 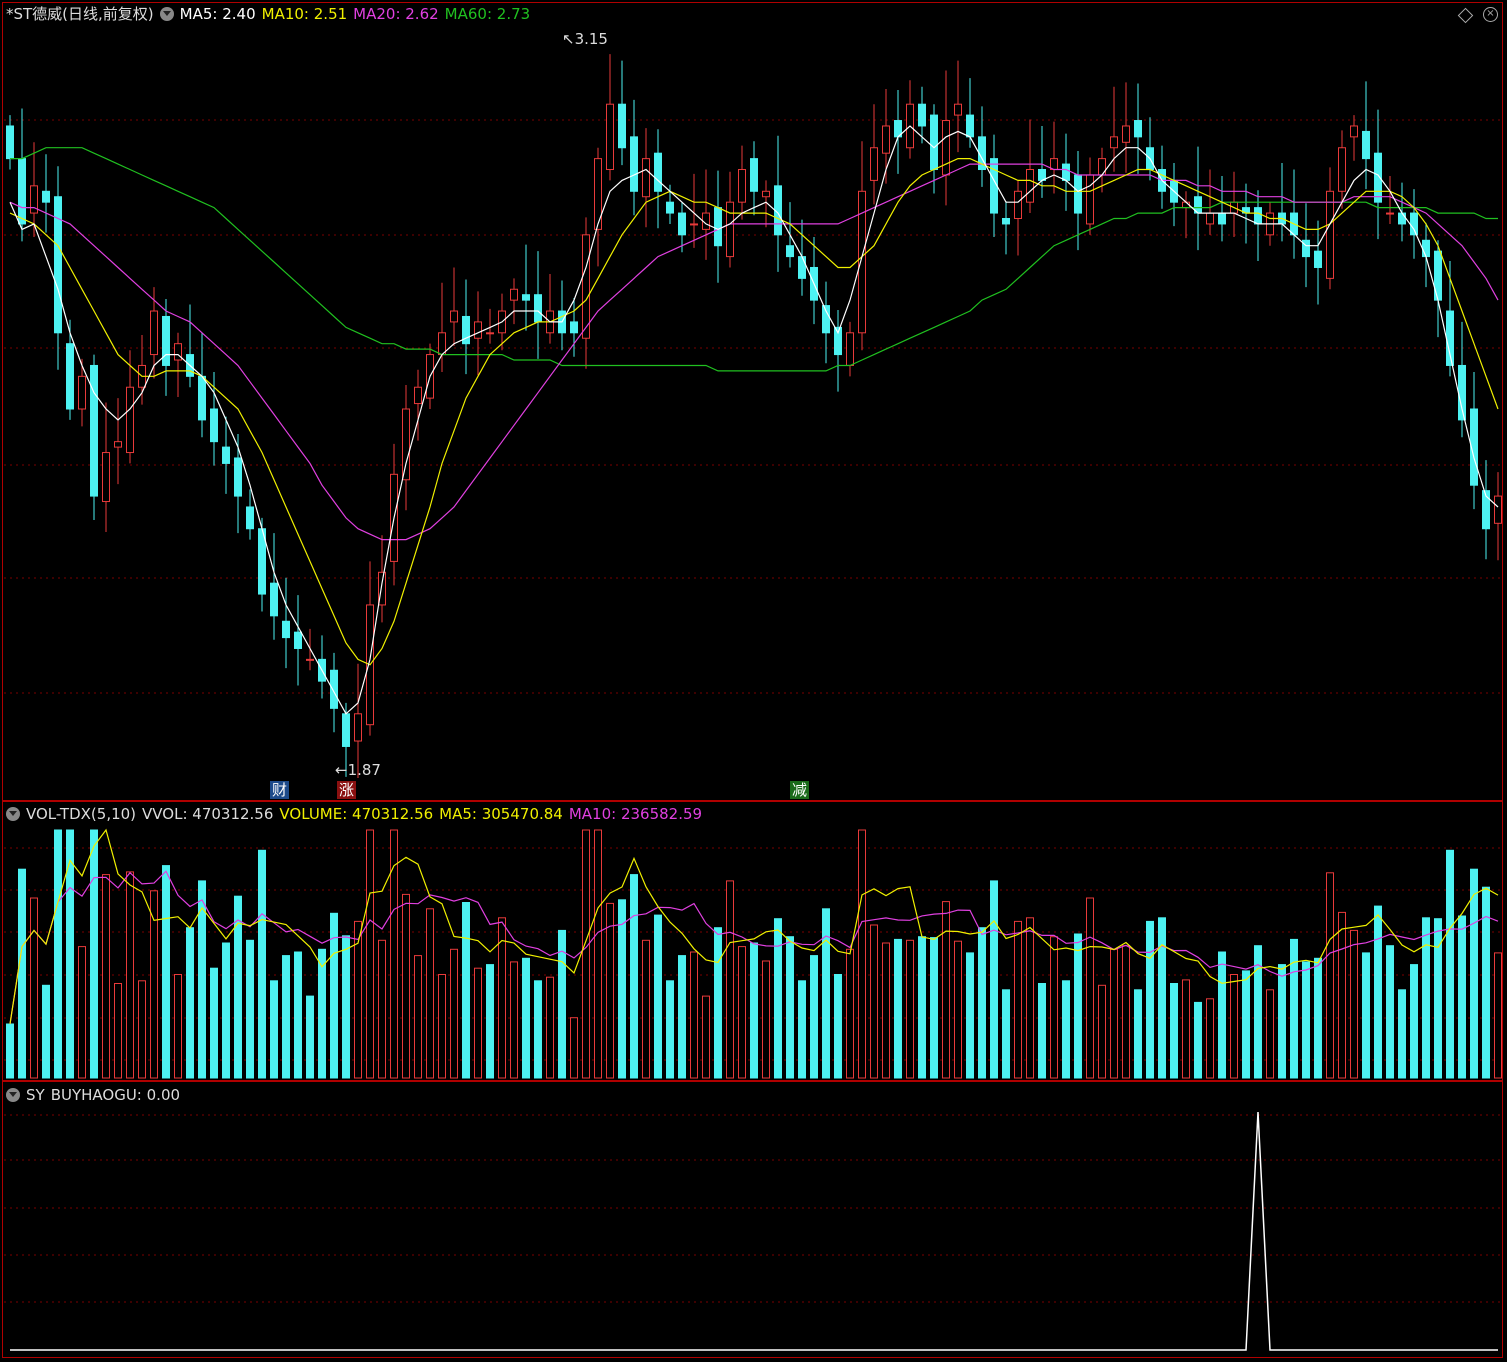 What do you see at coordinates (280, 790) in the screenshot?
I see `marker-finance: 财` at bounding box center [280, 790].